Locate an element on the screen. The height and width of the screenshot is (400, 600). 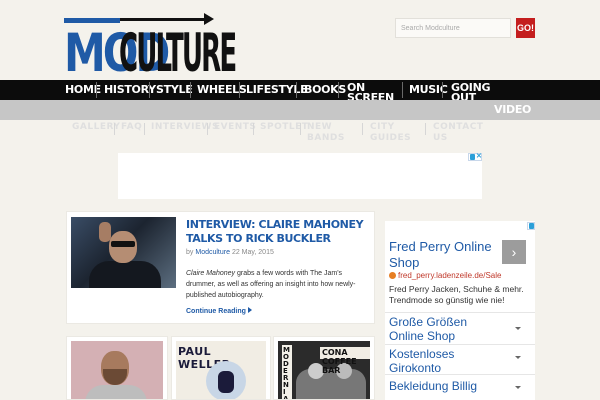
article-thumb-card: PAUL WELLER is located at coordinates (221, 368).